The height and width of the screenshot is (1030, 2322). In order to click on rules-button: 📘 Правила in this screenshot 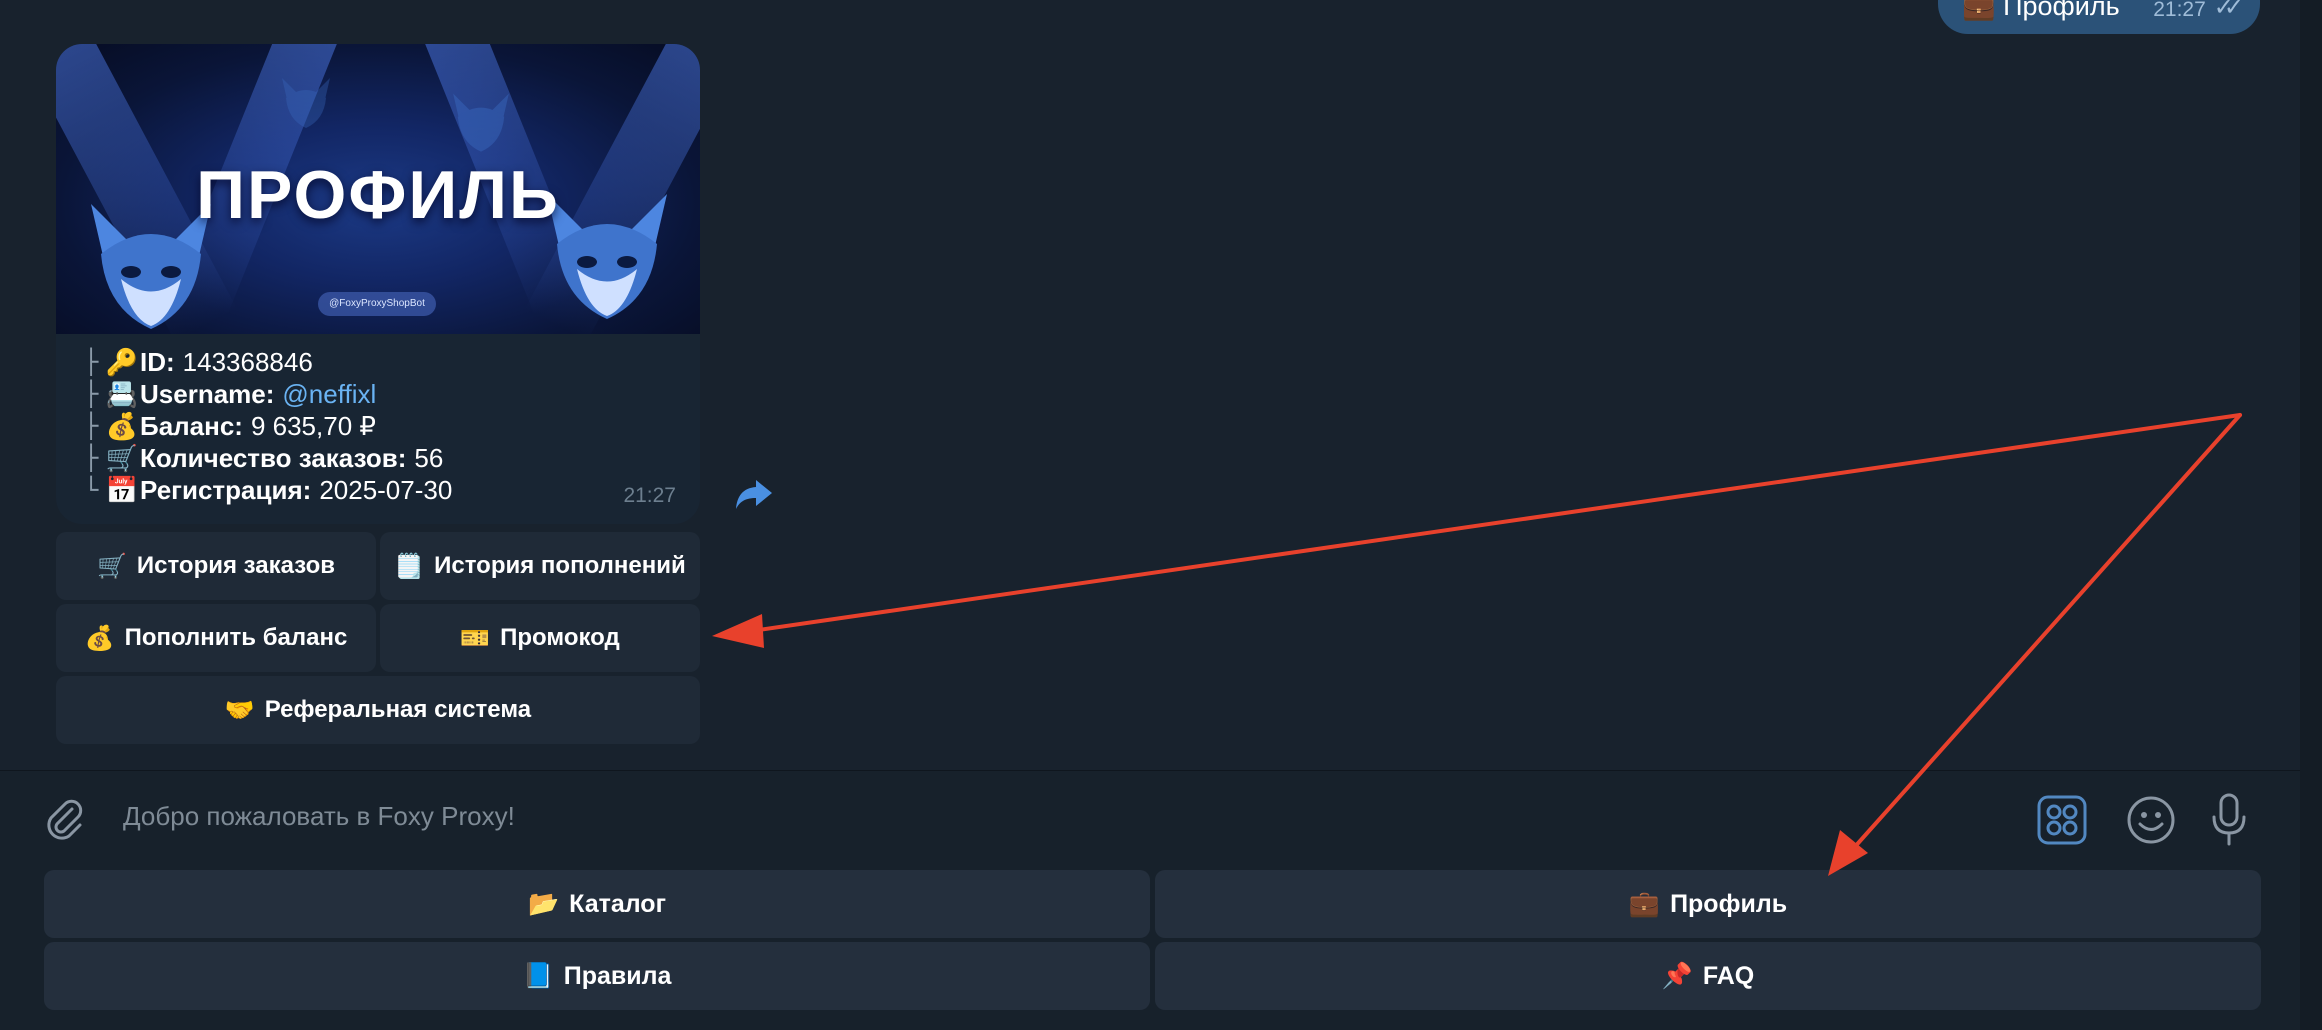, I will do `click(597, 976)`.